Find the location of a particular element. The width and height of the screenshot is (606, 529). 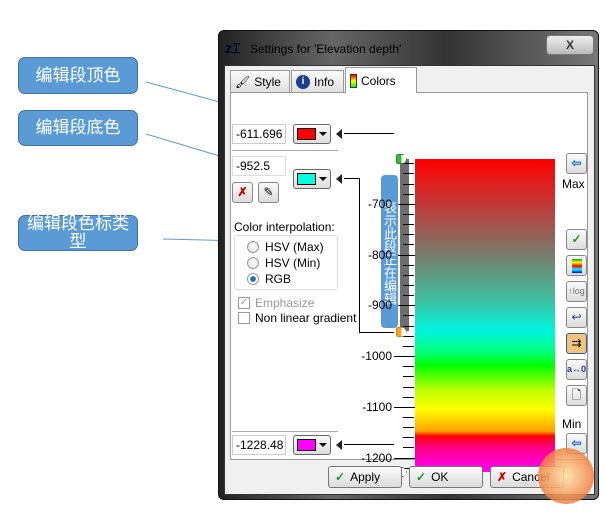

bottom-connector-h is located at coordinates (376, 332).